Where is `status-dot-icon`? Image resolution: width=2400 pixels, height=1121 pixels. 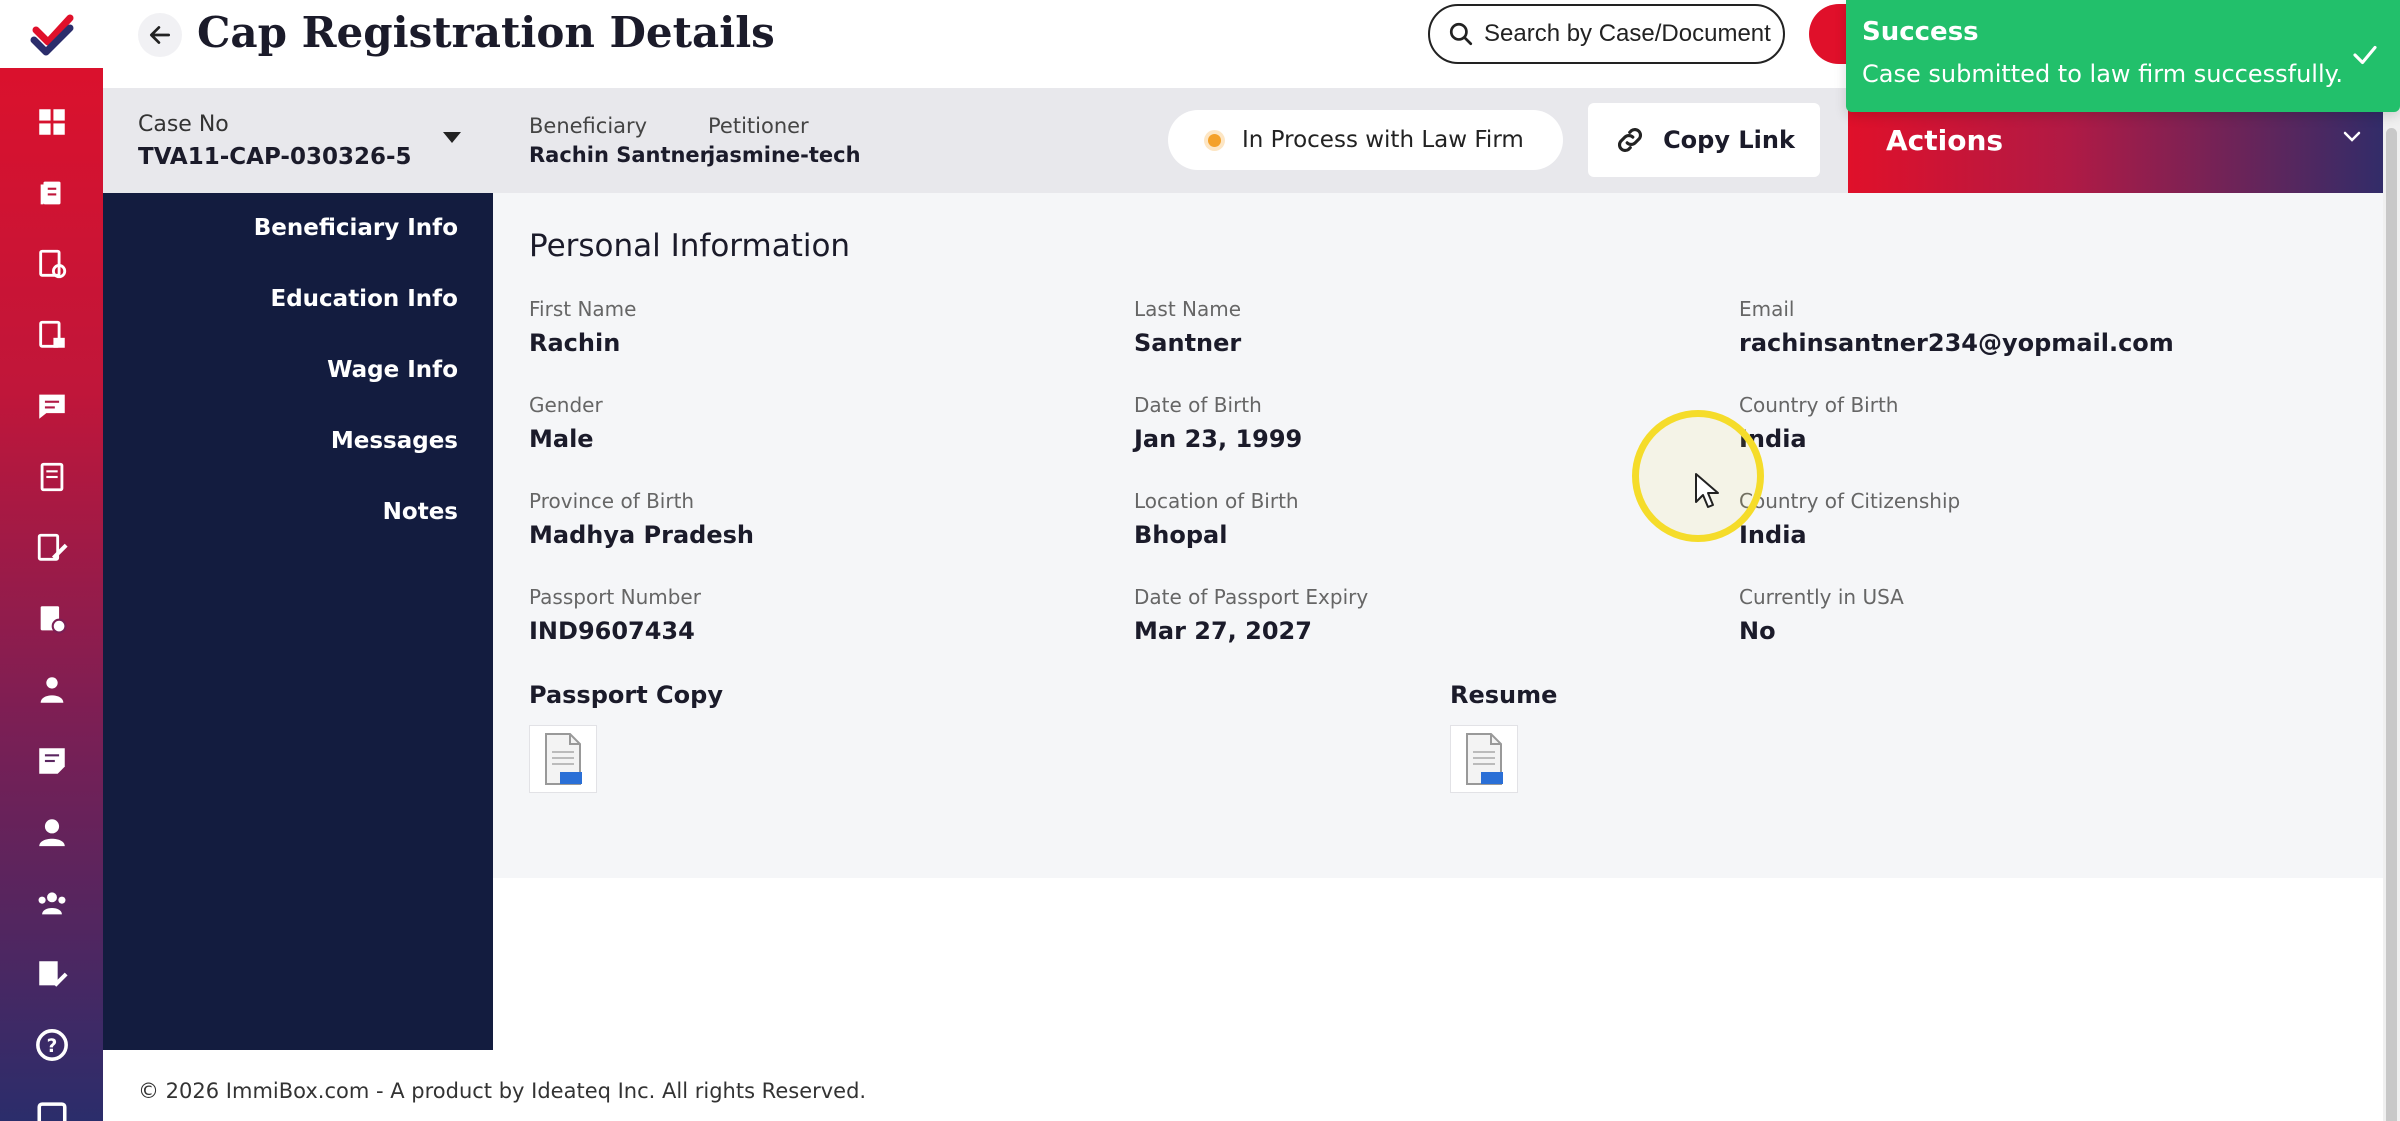
status-dot-icon is located at coordinates (1214, 140).